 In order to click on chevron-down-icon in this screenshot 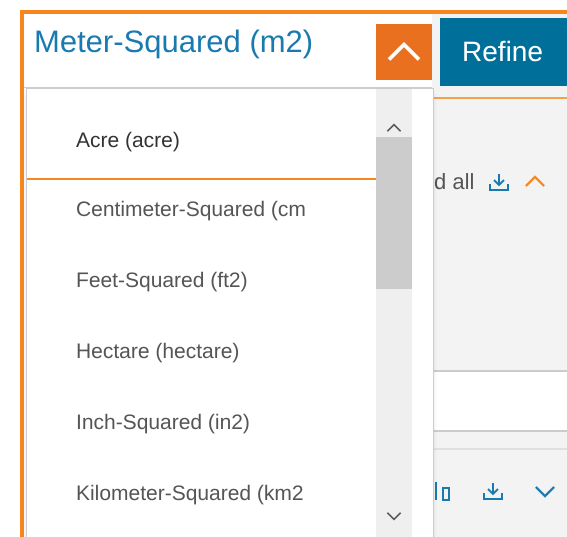, I will do `click(545, 491)`.